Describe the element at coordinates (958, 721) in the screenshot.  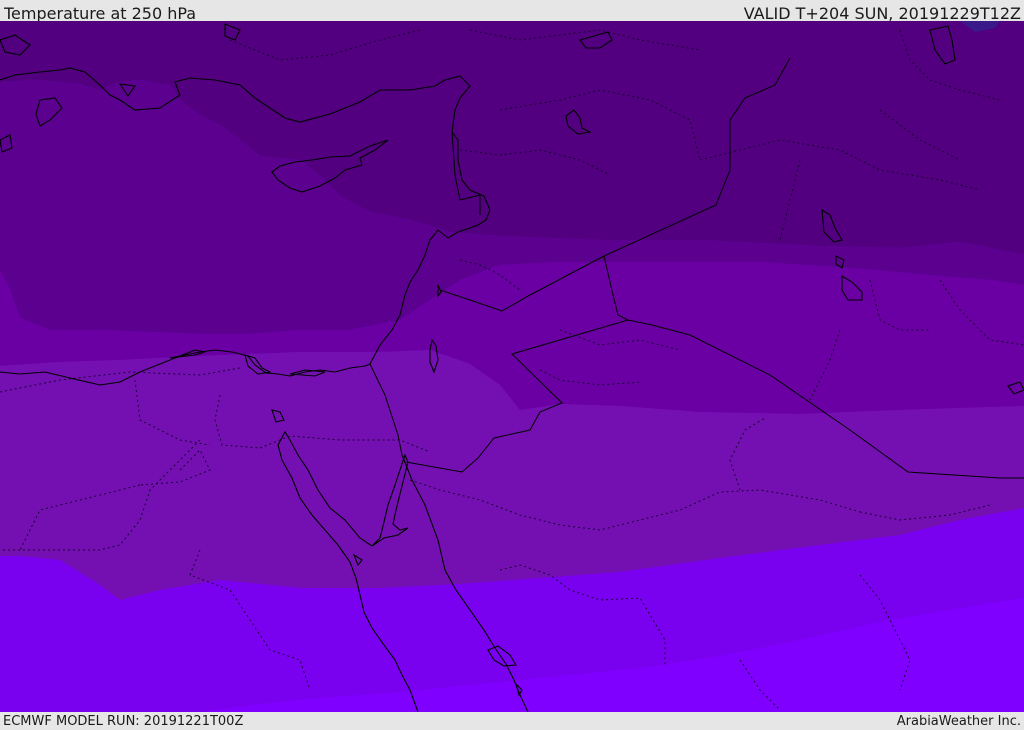
I see `credit: ArabiaWeather Inc.` at that location.